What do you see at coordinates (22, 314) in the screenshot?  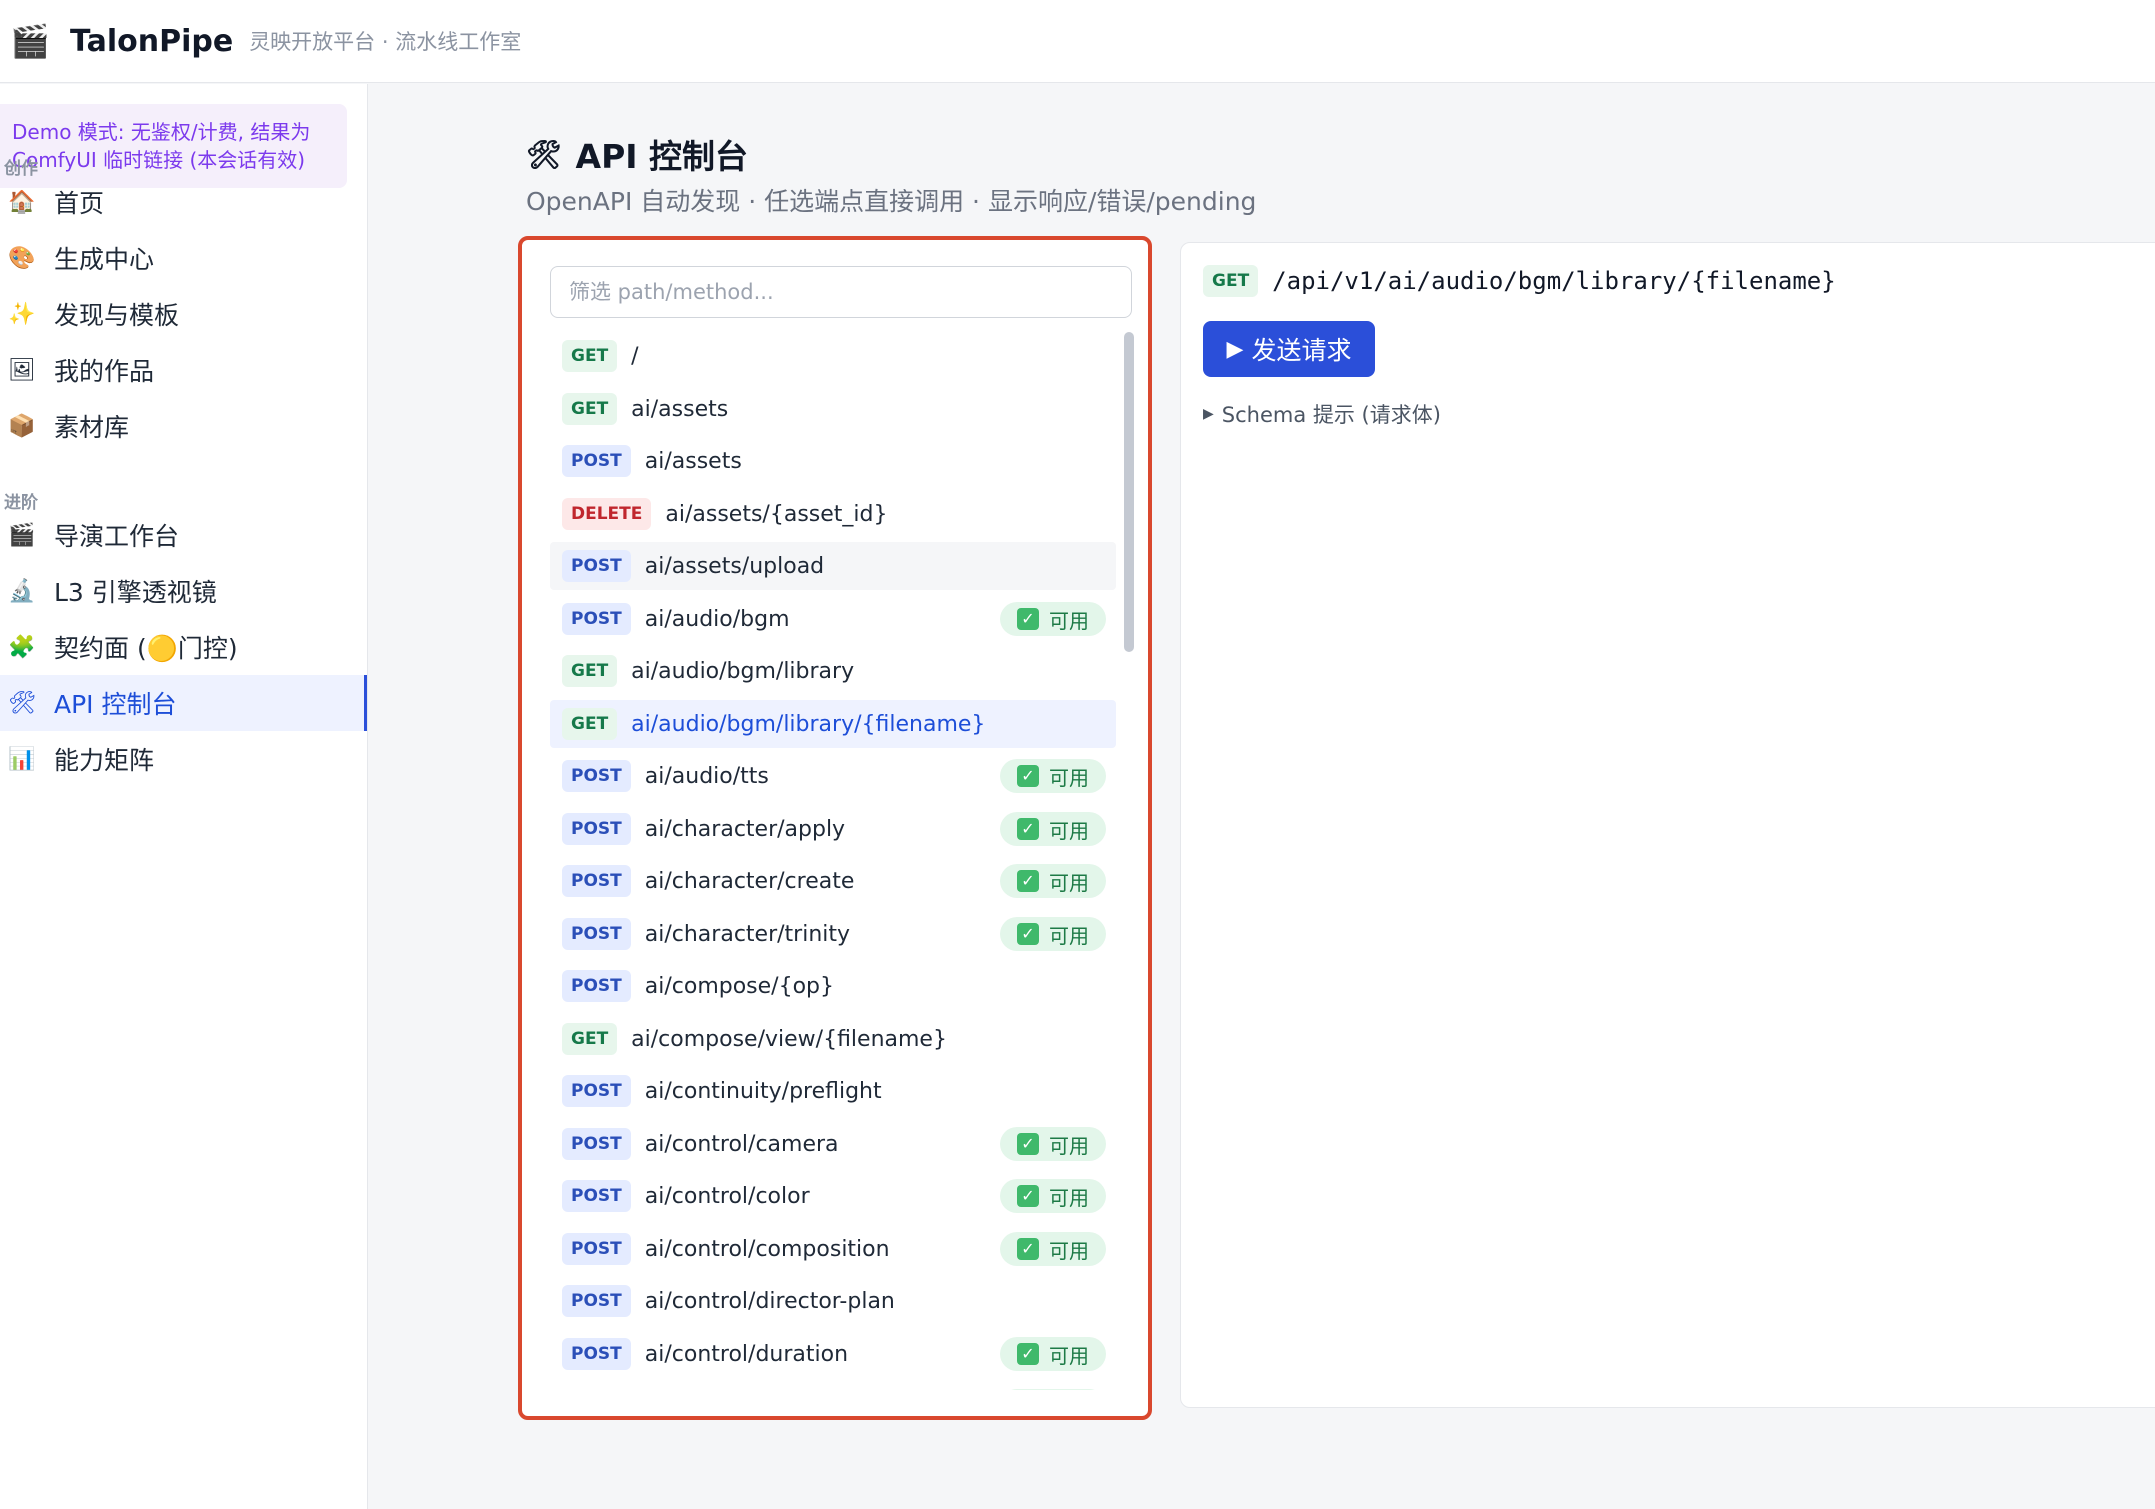 I see `sparkles-icon: ✨` at bounding box center [22, 314].